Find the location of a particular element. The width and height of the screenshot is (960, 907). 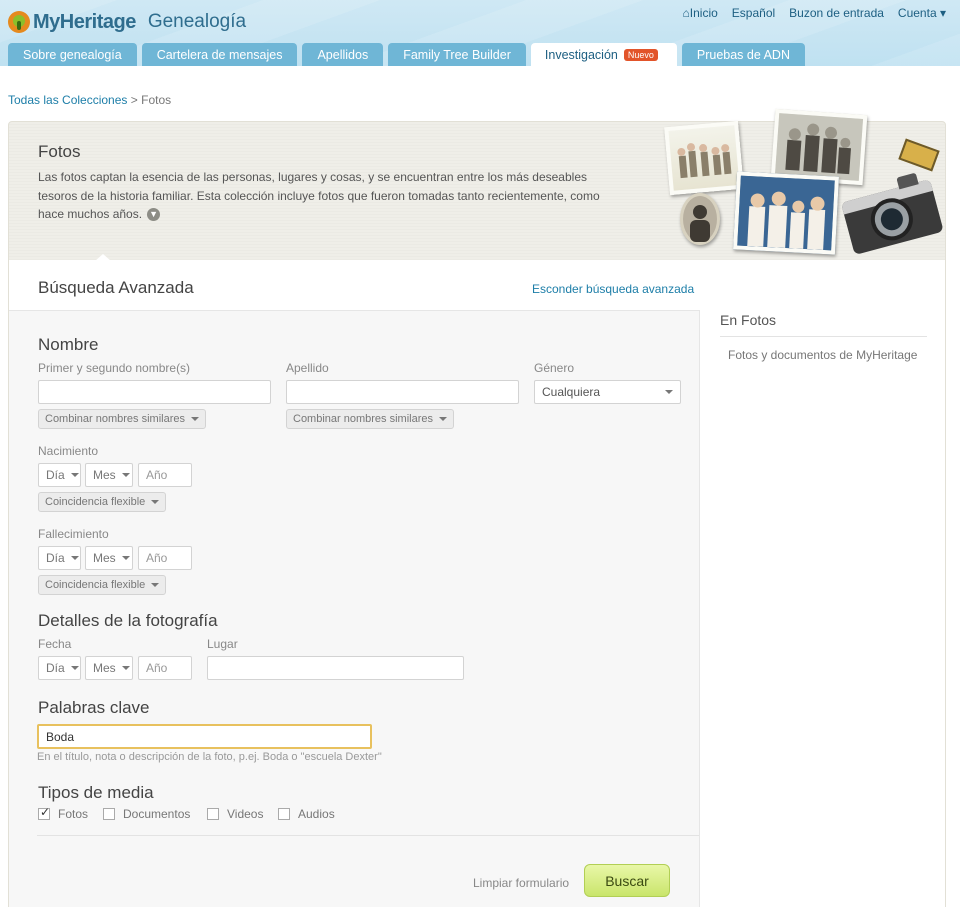

last-name-similar-dropdown: Combinar nombres similares is located at coordinates (370, 419).